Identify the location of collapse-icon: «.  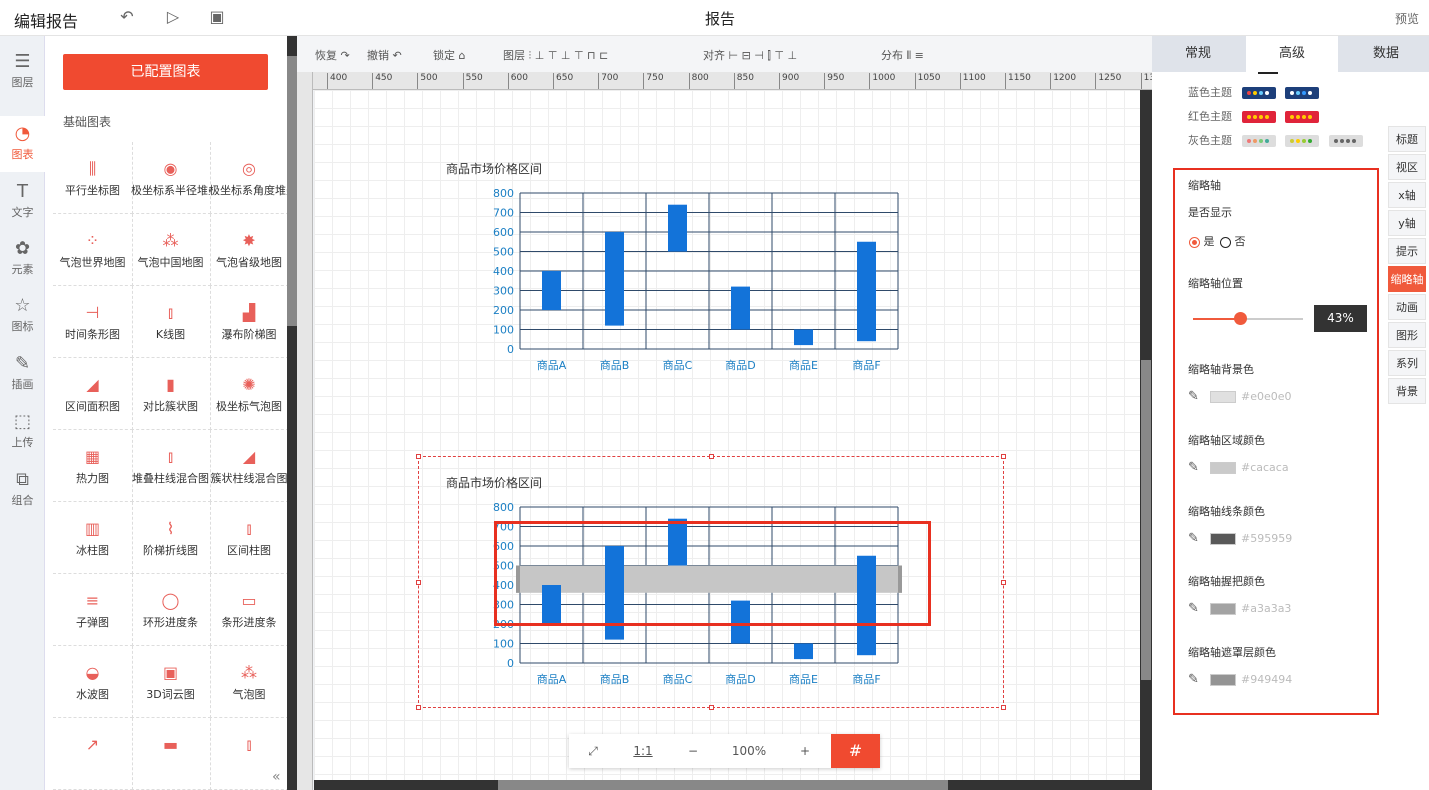
(276, 777).